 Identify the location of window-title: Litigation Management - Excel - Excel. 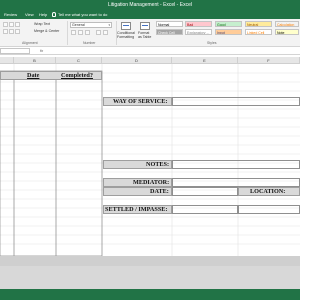
(150, 5).